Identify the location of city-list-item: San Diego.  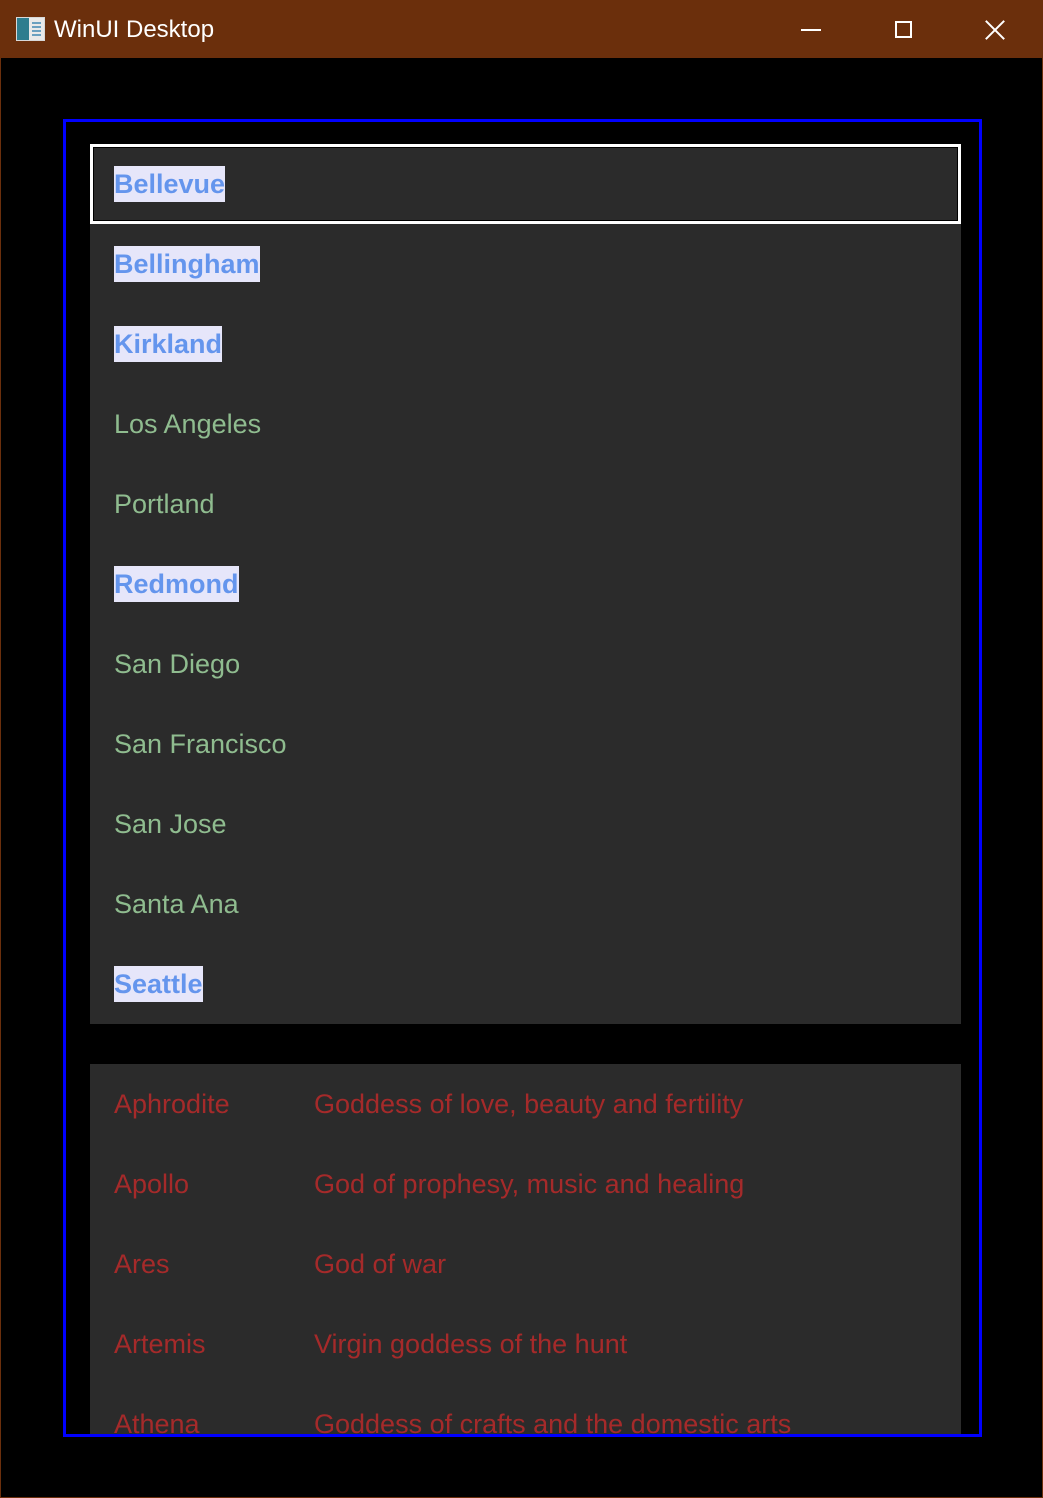
(525, 664).